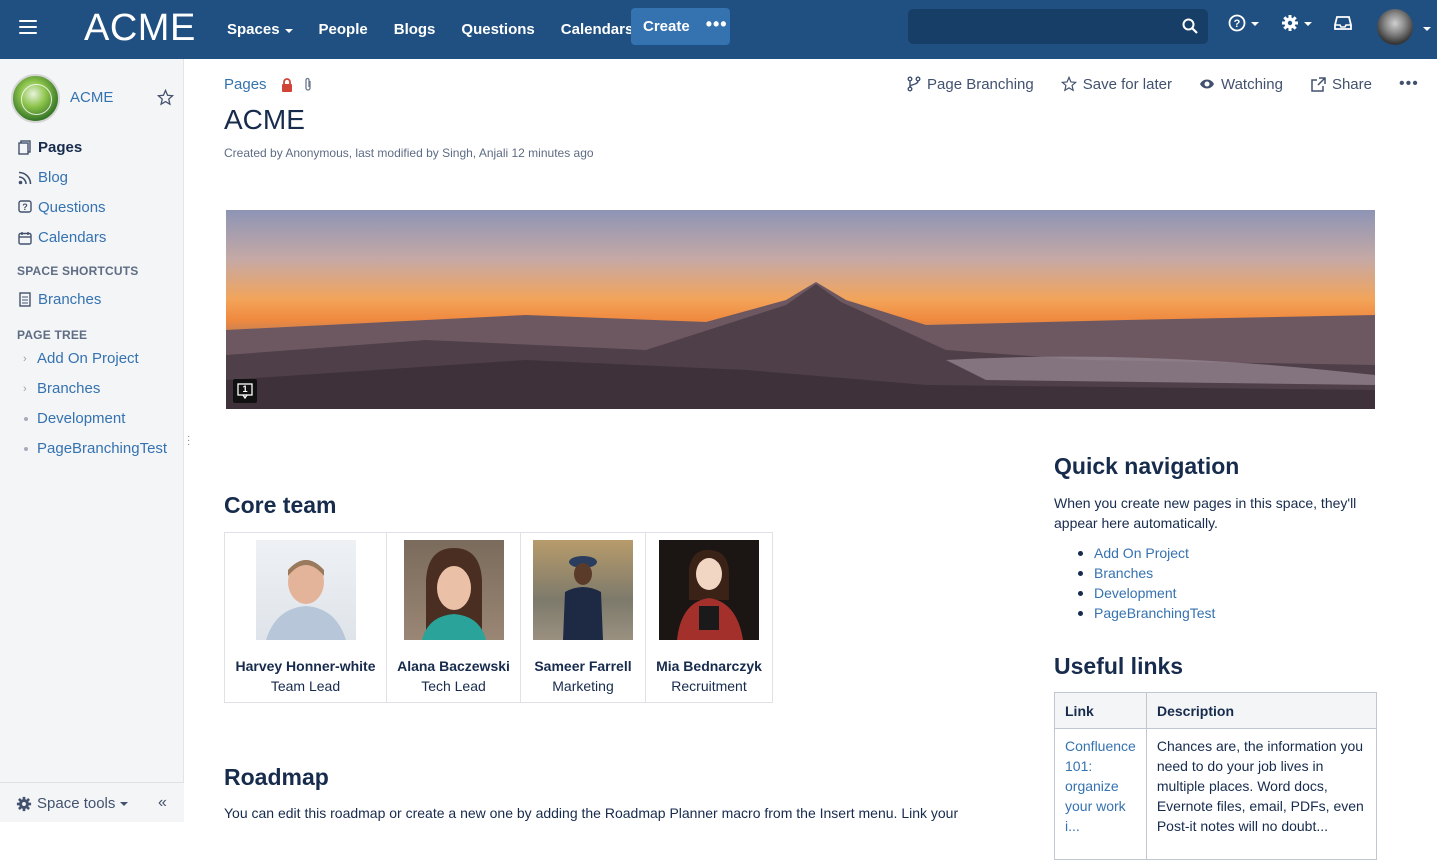  Describe the element at coordinates (188, 441) in the screenshot. I see `sidebar-resize-handle: · · ·` at that location.